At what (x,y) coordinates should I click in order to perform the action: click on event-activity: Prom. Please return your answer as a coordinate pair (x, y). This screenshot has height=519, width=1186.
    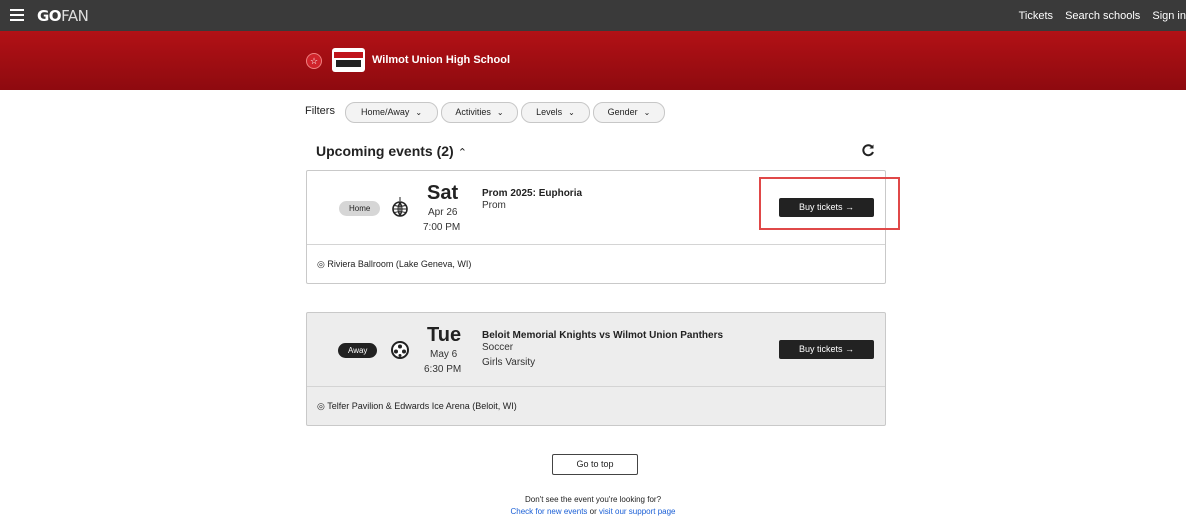
    Looking at the image, I should click on (494, 205).